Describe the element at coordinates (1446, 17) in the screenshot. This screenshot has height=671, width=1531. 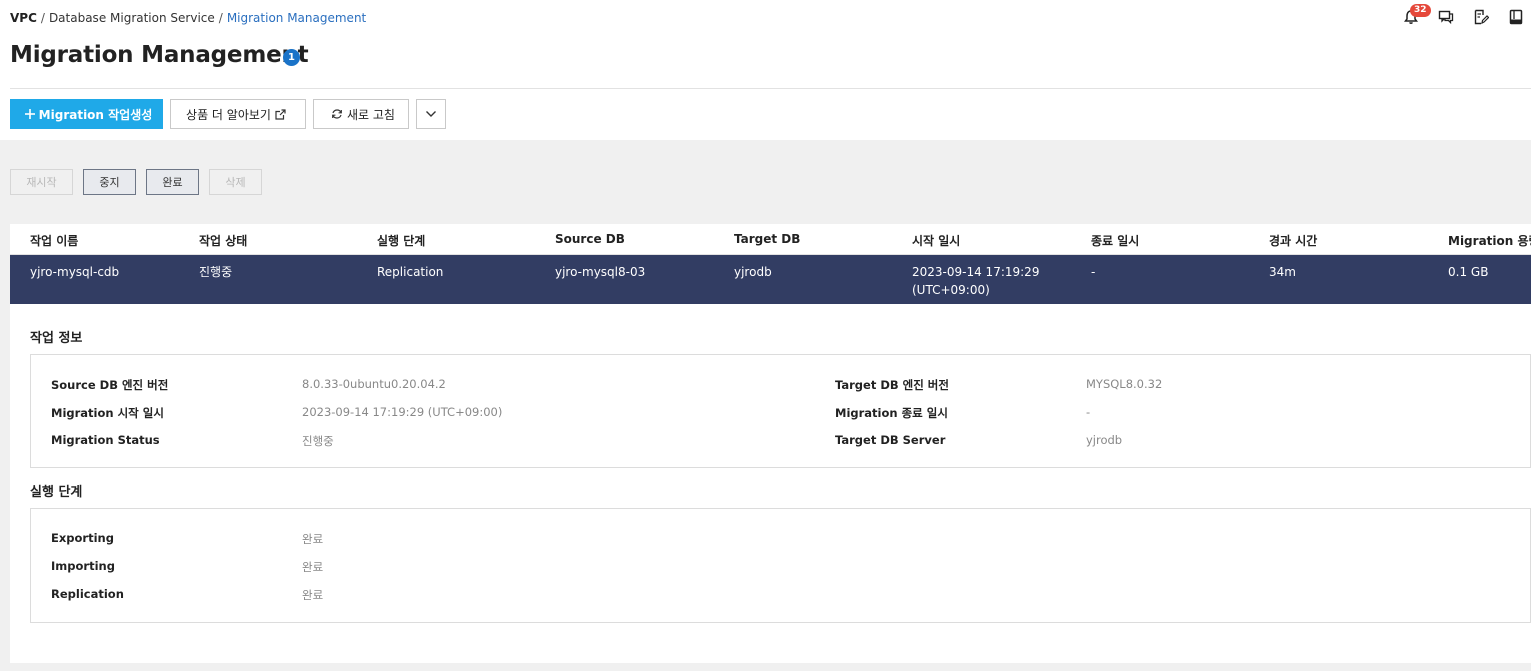
I see `chat-icon` at that location.